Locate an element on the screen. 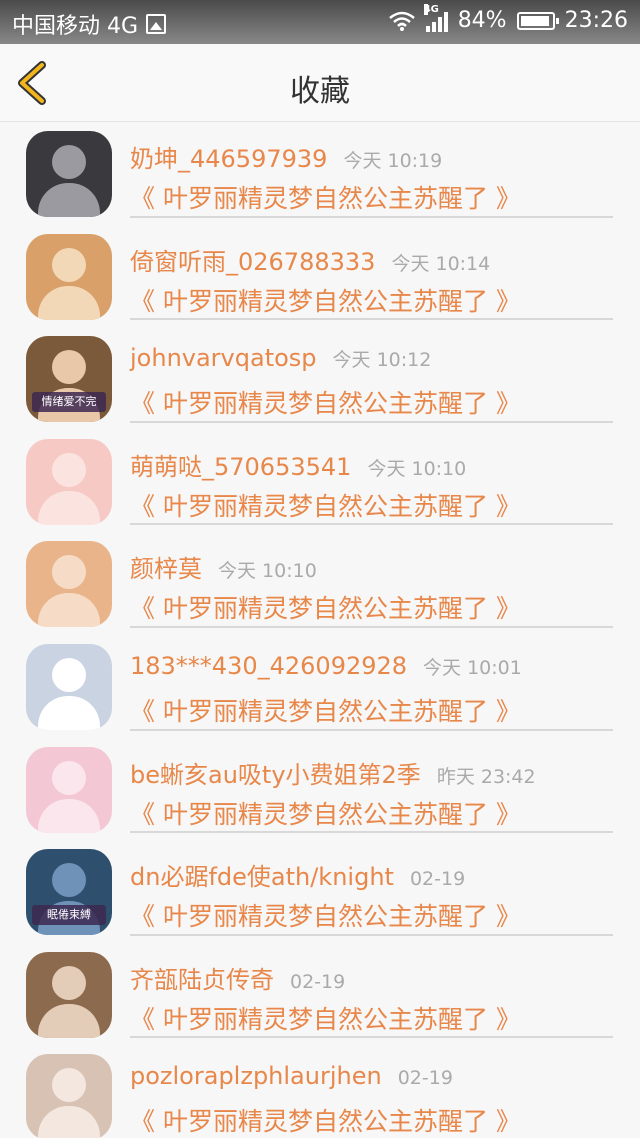 This screenshot has height=1138, width=640. item-header: 萌萌哒_570653541 今天 10:10 is located at coordinates (298, 464).